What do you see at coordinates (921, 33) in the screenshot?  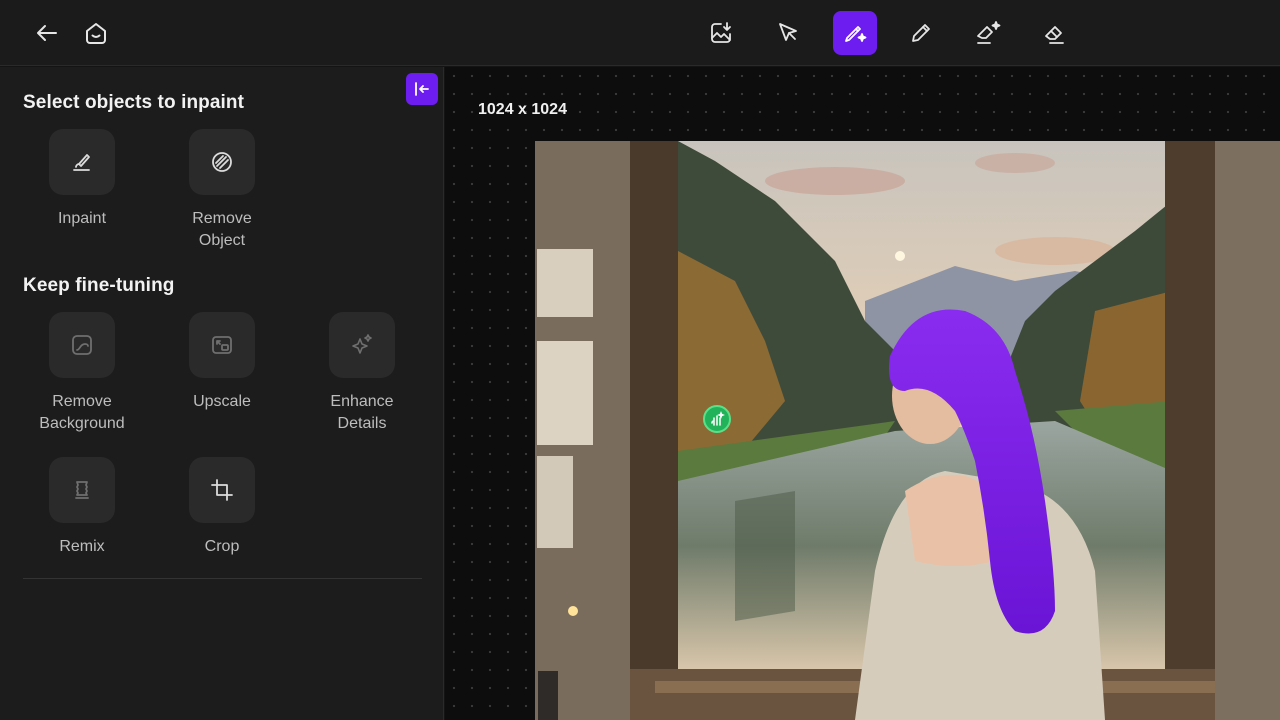 I see `pencil-icon` at bounding box center [921, 33].